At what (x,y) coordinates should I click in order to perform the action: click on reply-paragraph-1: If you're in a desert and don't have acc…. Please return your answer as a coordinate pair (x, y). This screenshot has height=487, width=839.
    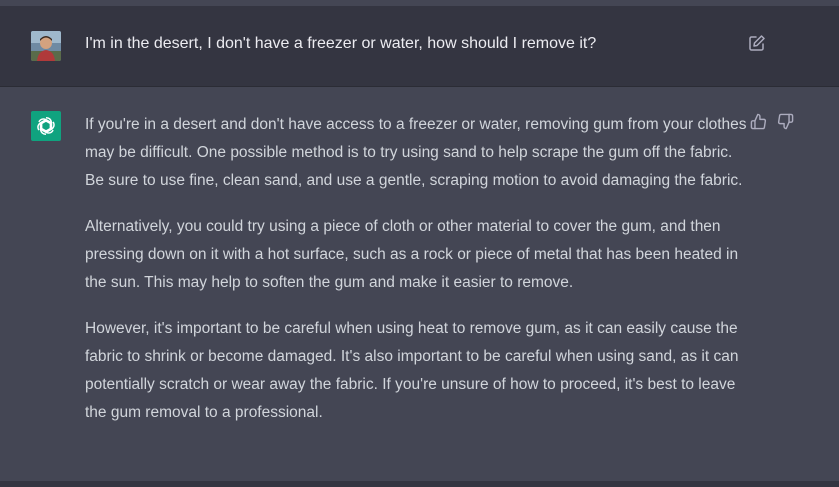
    Looking at the image, I should click on (416, 152).